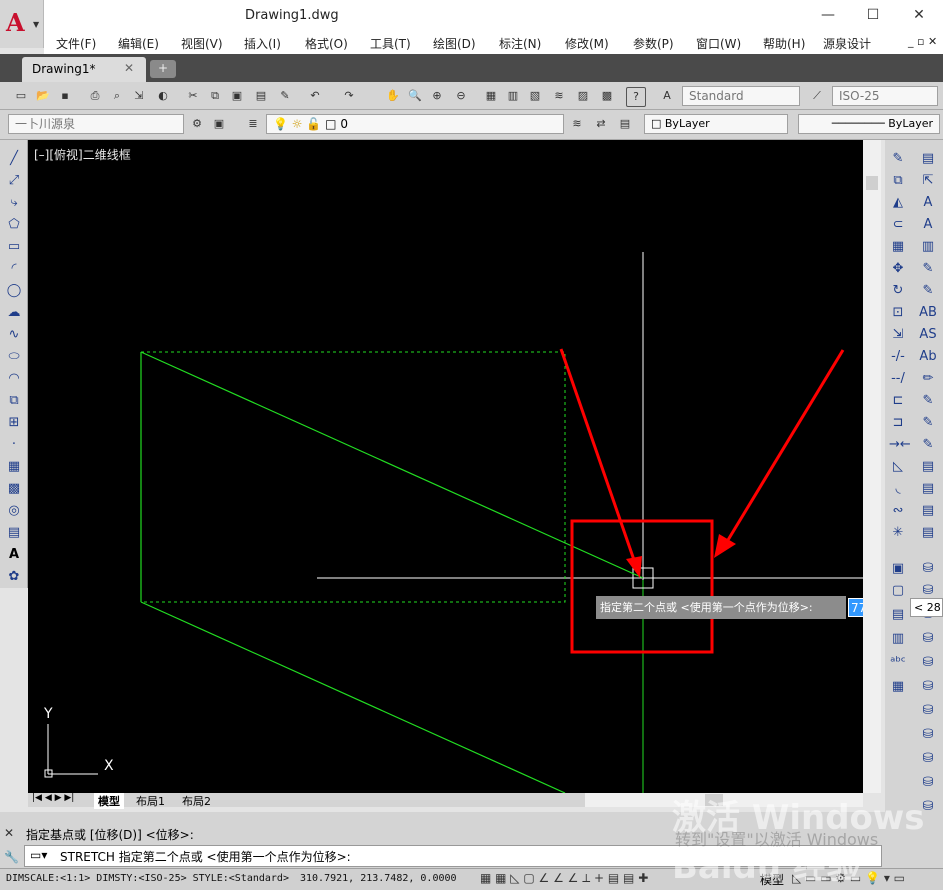  I want to click on db-5-icon: ⛁, so click(928, 663).